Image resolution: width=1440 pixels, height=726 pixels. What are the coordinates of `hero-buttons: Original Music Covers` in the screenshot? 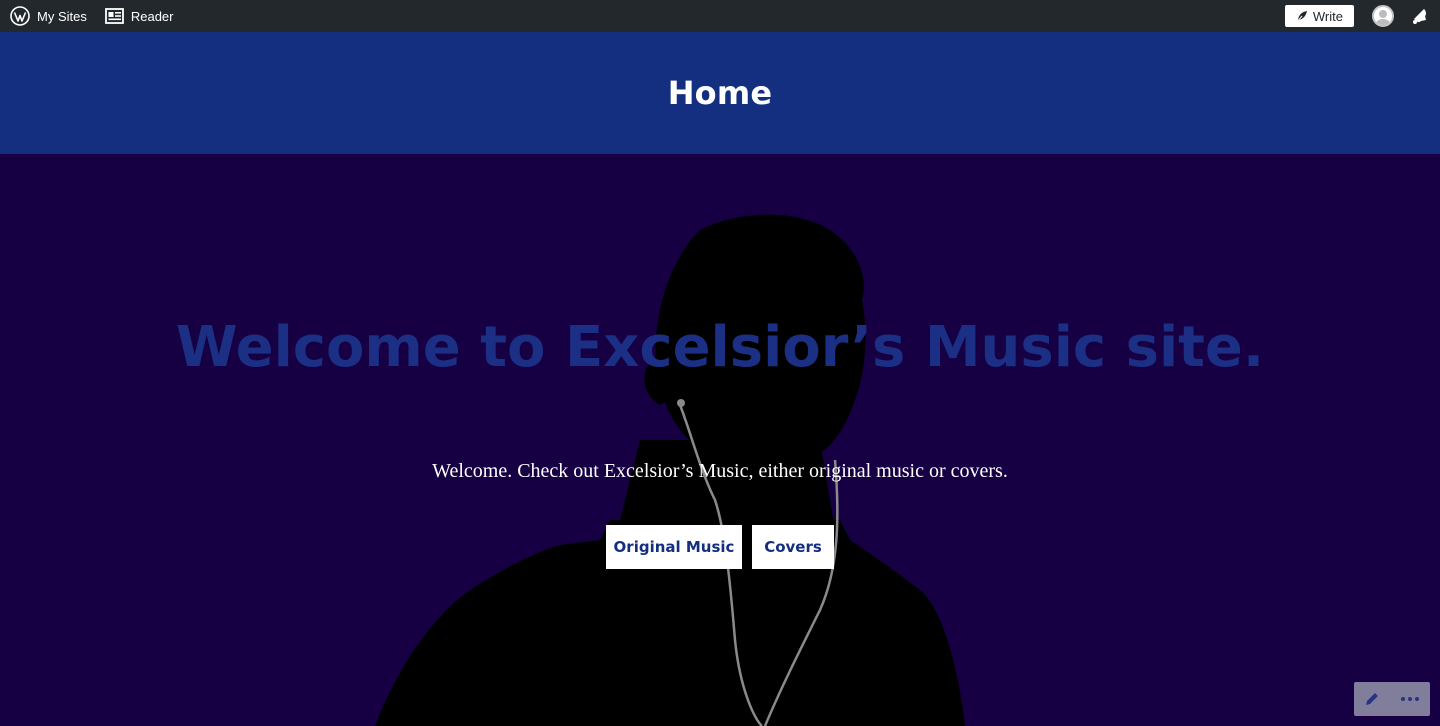 It's located at (720, 547).